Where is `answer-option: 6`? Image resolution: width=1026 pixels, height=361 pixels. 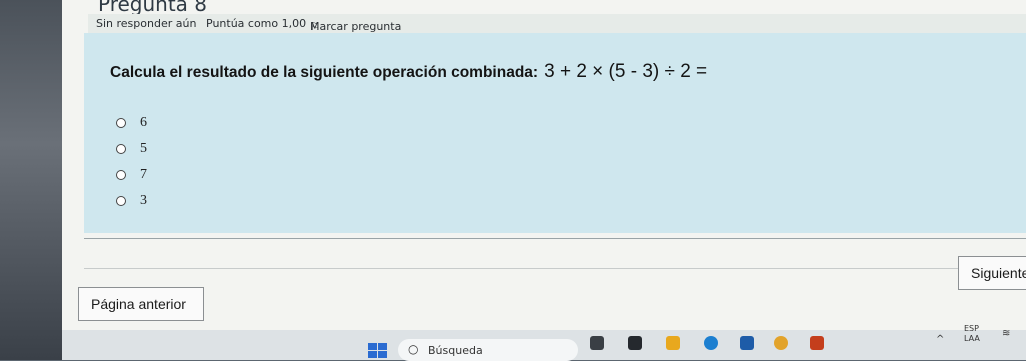
answer-option: 6 is located at coordinates (131, 123).